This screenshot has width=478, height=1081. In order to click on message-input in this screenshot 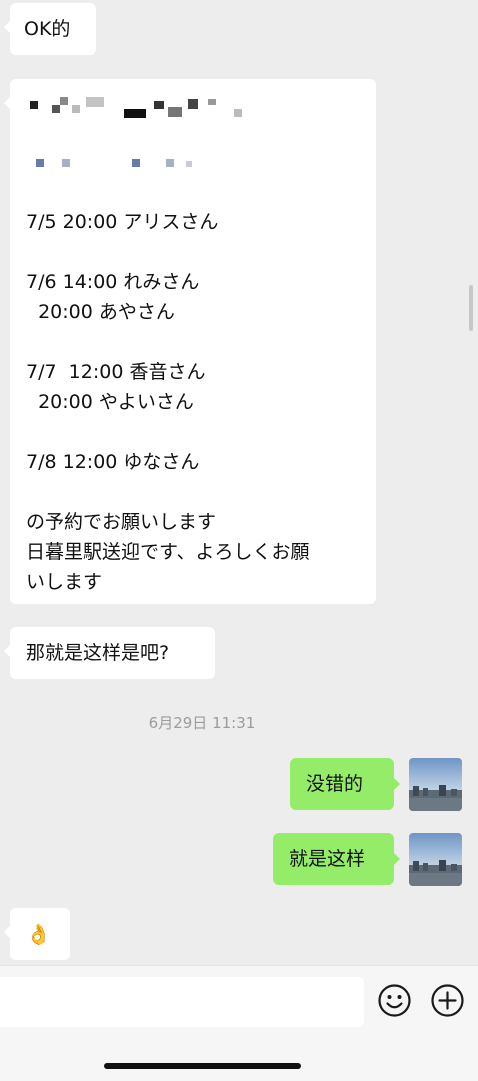, I will do `click(182, 1002)`.